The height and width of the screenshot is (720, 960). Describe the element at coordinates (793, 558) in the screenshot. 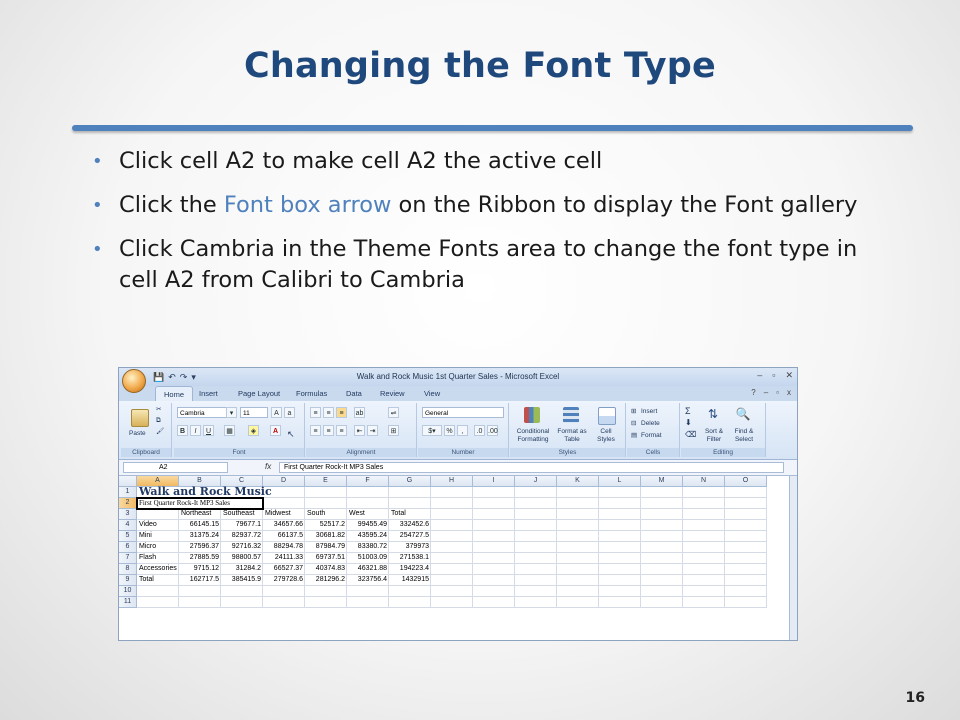

I see `vertical-scrollbar` at that location.